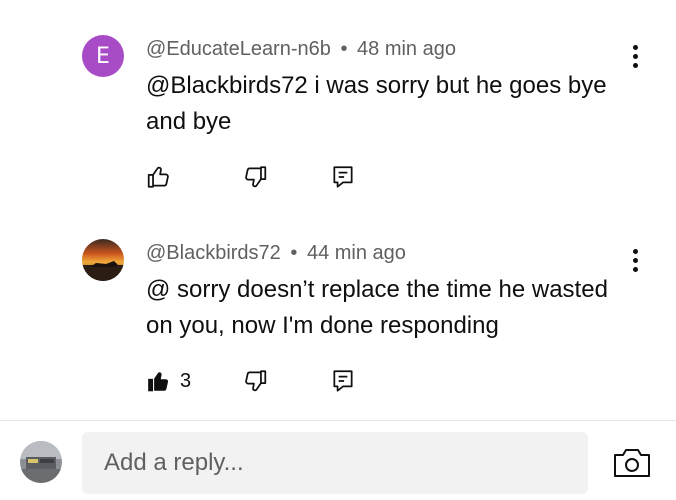 Image resolution: width=676 pixels, height=500 pixels. What do you see at coordinates (158, 382) in the screenshot?
I see `thumbs-up-filled-icon` at bounding box center [158, 382].